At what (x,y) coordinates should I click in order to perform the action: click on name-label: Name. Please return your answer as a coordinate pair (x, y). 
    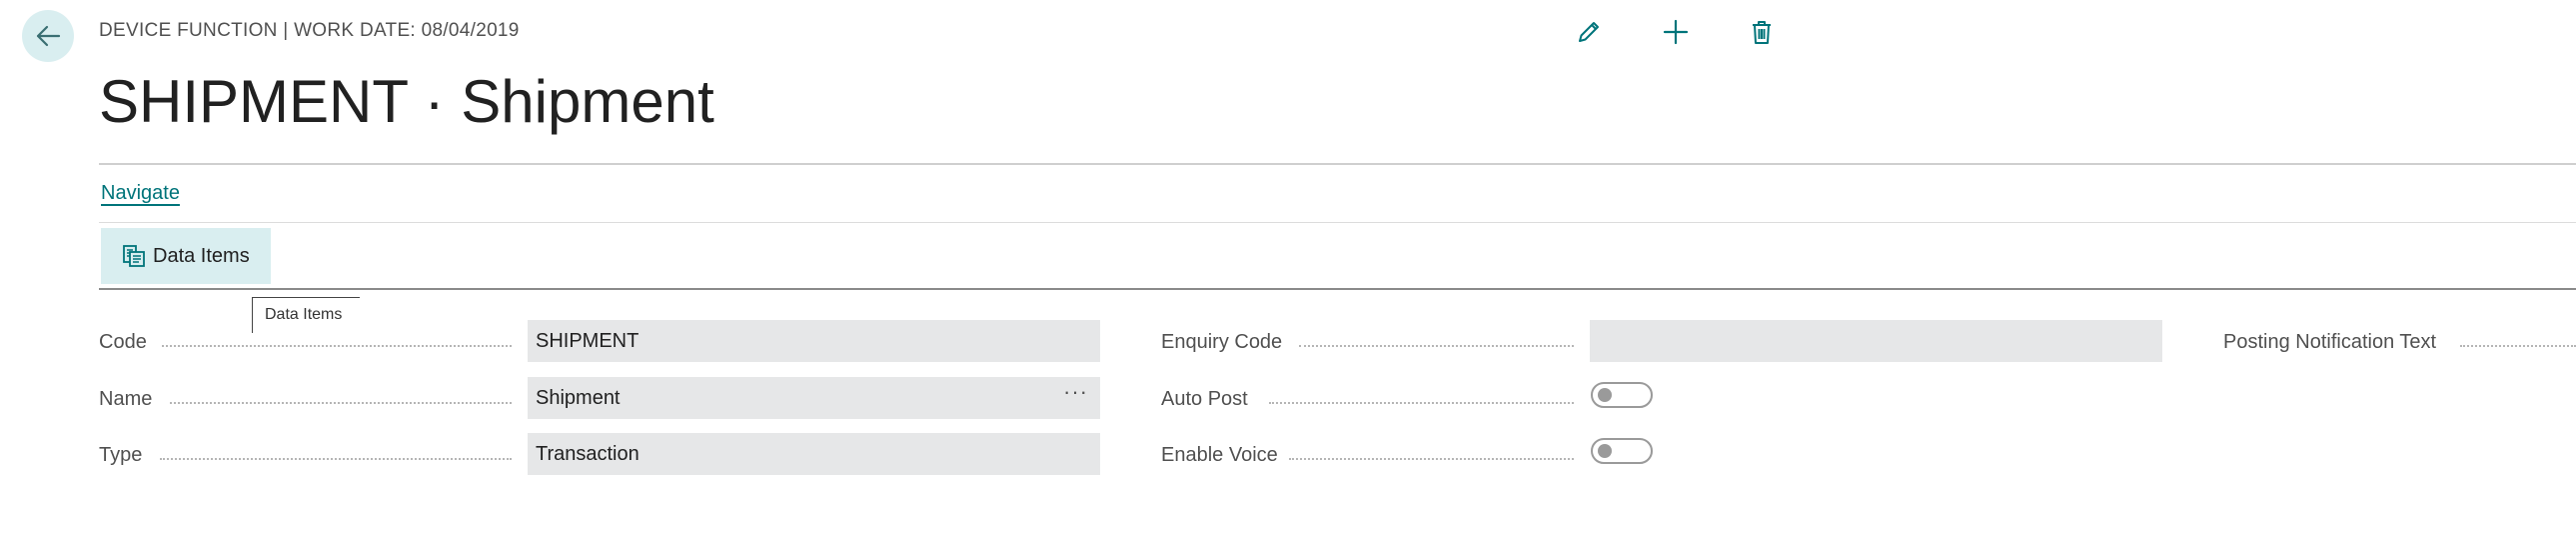
    Looking at the image, I should click on (126, 398).